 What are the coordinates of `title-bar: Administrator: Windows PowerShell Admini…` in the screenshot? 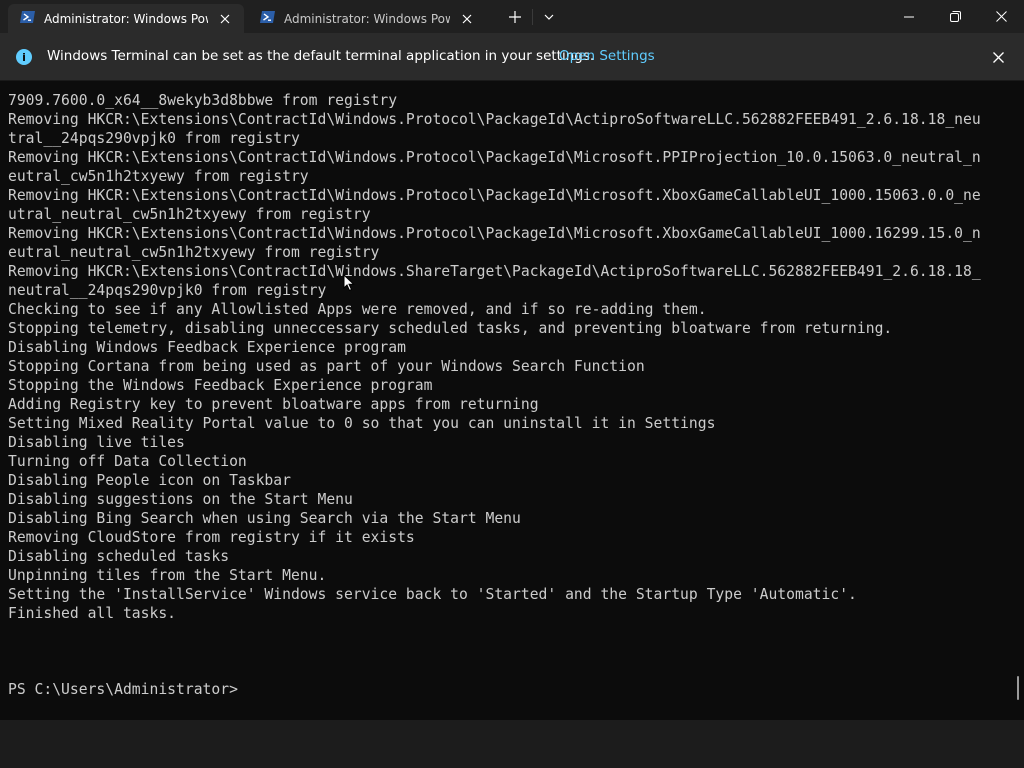 It's located at (512, 16).